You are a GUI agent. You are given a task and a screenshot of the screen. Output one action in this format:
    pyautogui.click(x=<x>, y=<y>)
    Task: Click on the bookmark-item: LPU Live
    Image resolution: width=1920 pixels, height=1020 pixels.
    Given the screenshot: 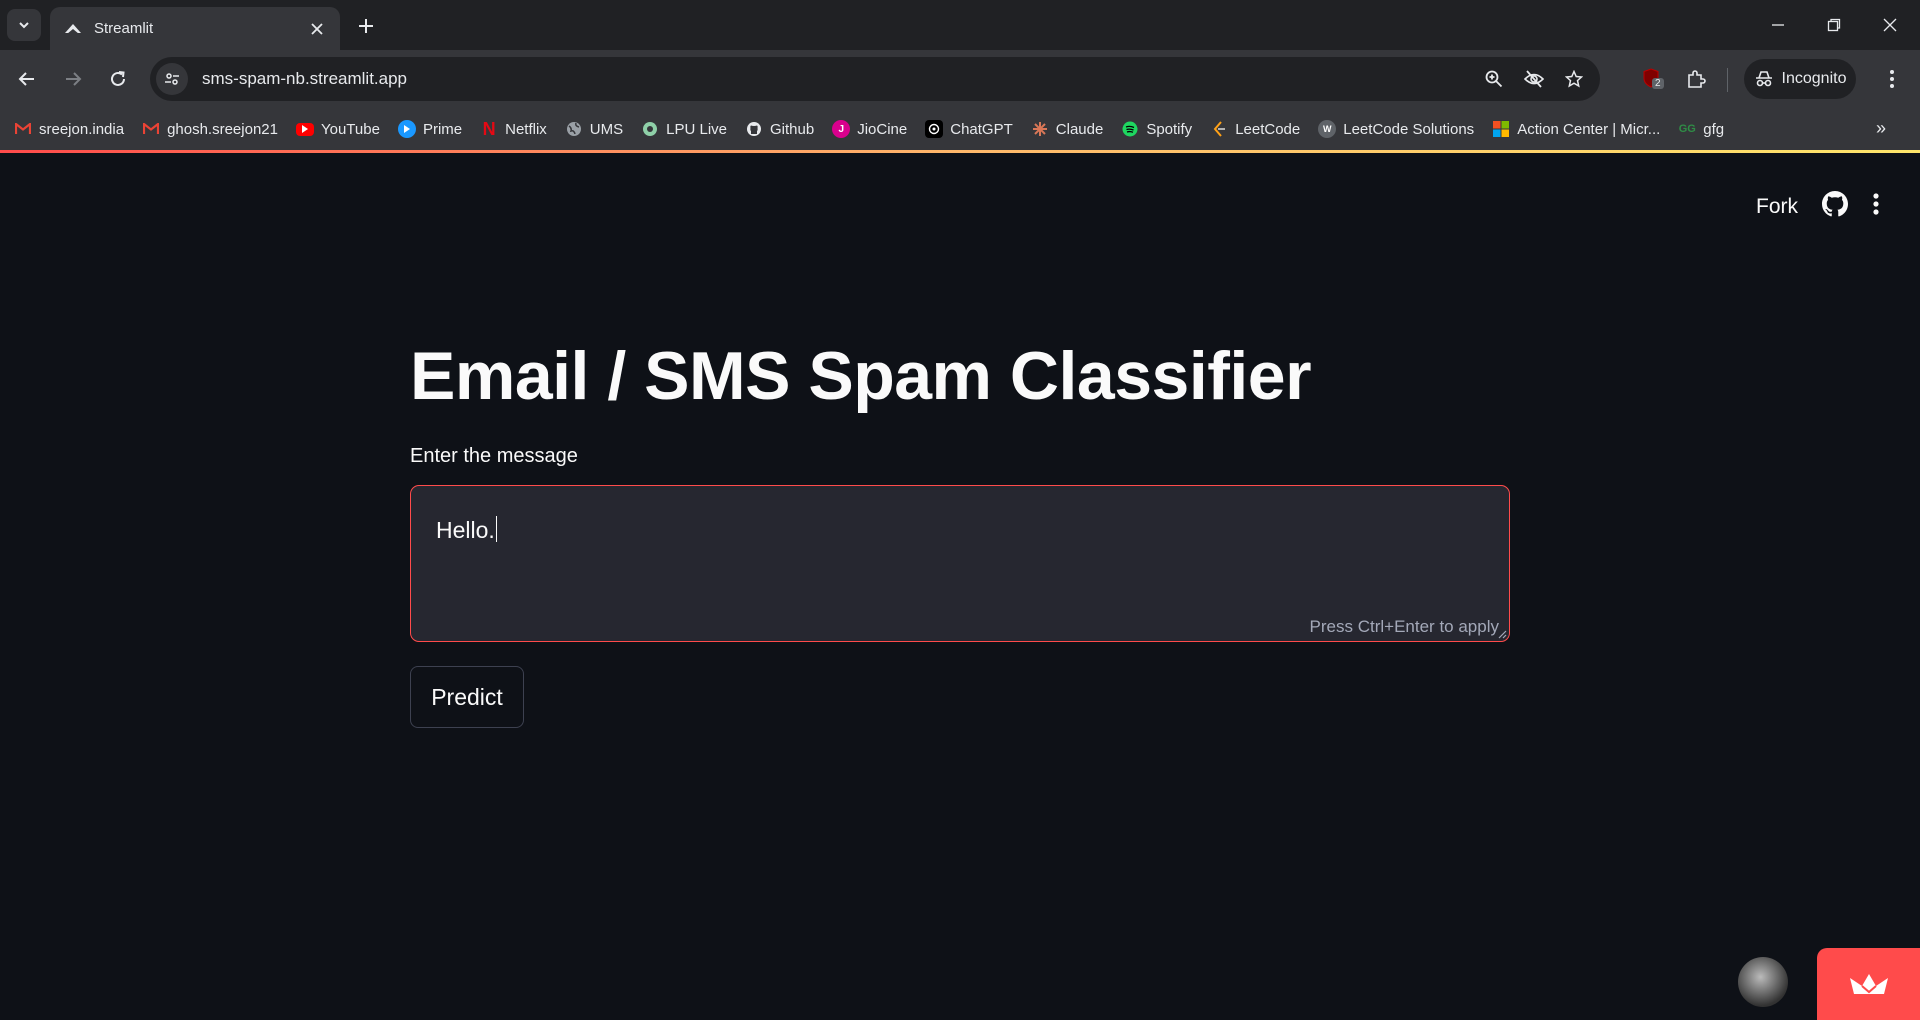 What is the action you would take?
    pyautogui.click(x=684, y=129)
    